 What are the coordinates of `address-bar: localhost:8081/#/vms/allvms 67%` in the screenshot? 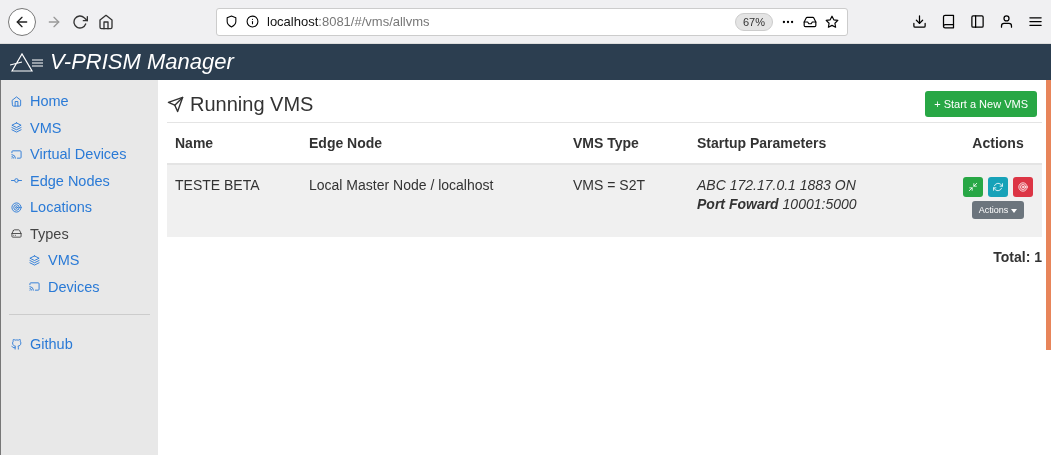 It's located at (532, 21).